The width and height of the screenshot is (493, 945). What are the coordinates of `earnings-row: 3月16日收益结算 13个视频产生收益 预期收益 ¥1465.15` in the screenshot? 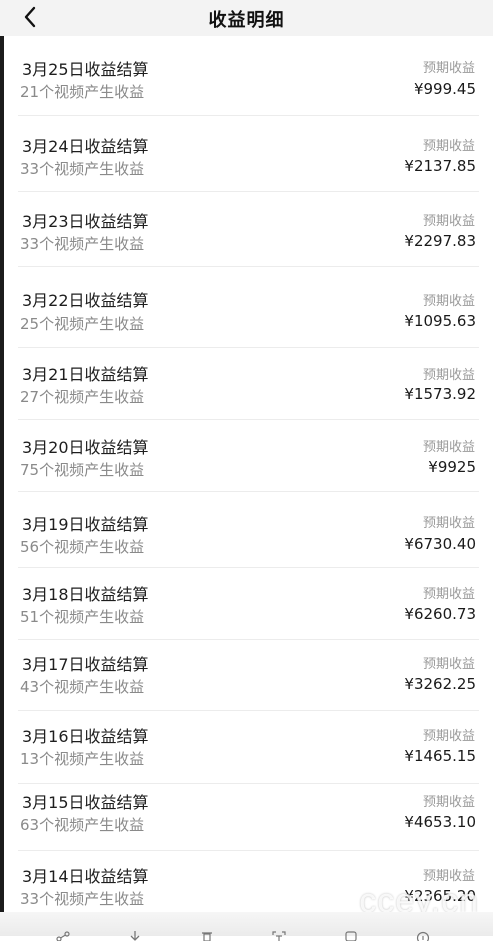 It's located at (248, 747).